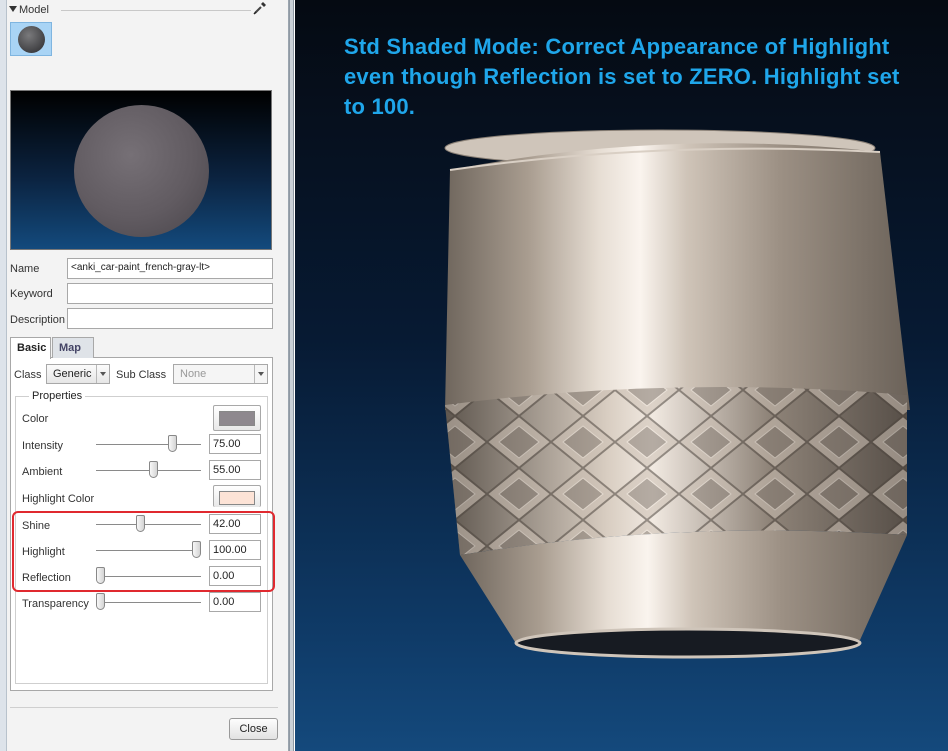 Image resolution: width=948 pixels, height=751 pixels. Describe the element at coordinates (143, 551) in the screenshot. I see `annotation-highlight-box` at that location.